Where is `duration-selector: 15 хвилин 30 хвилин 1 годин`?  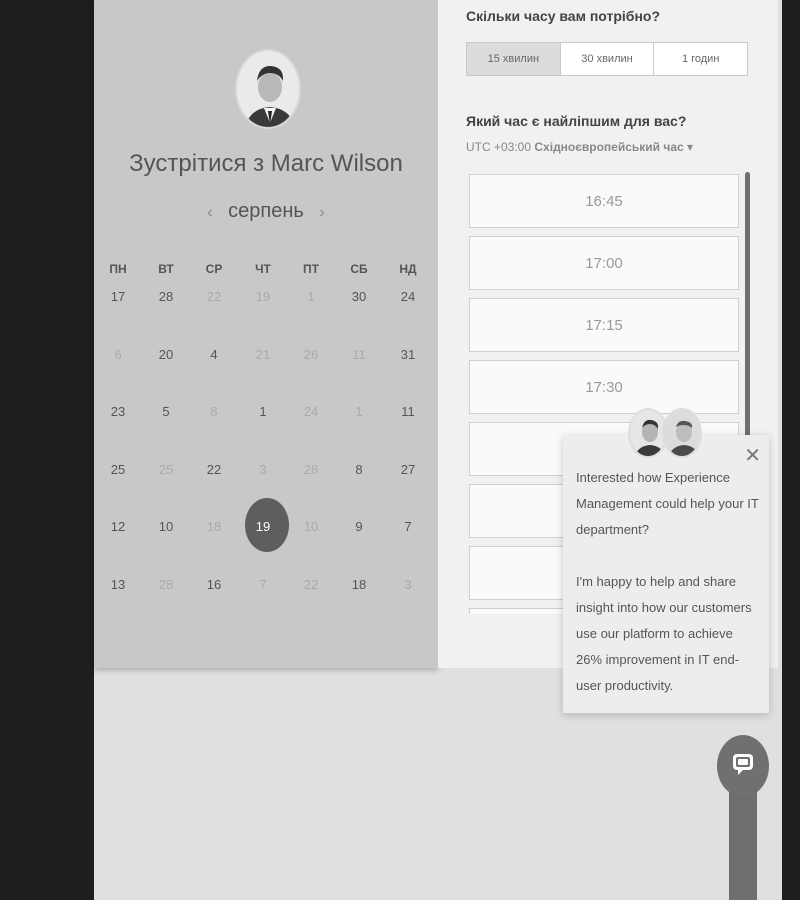 duration-selector: 15 хвилин 30 хвилин 1 годин is located at coordinates (607, 59).